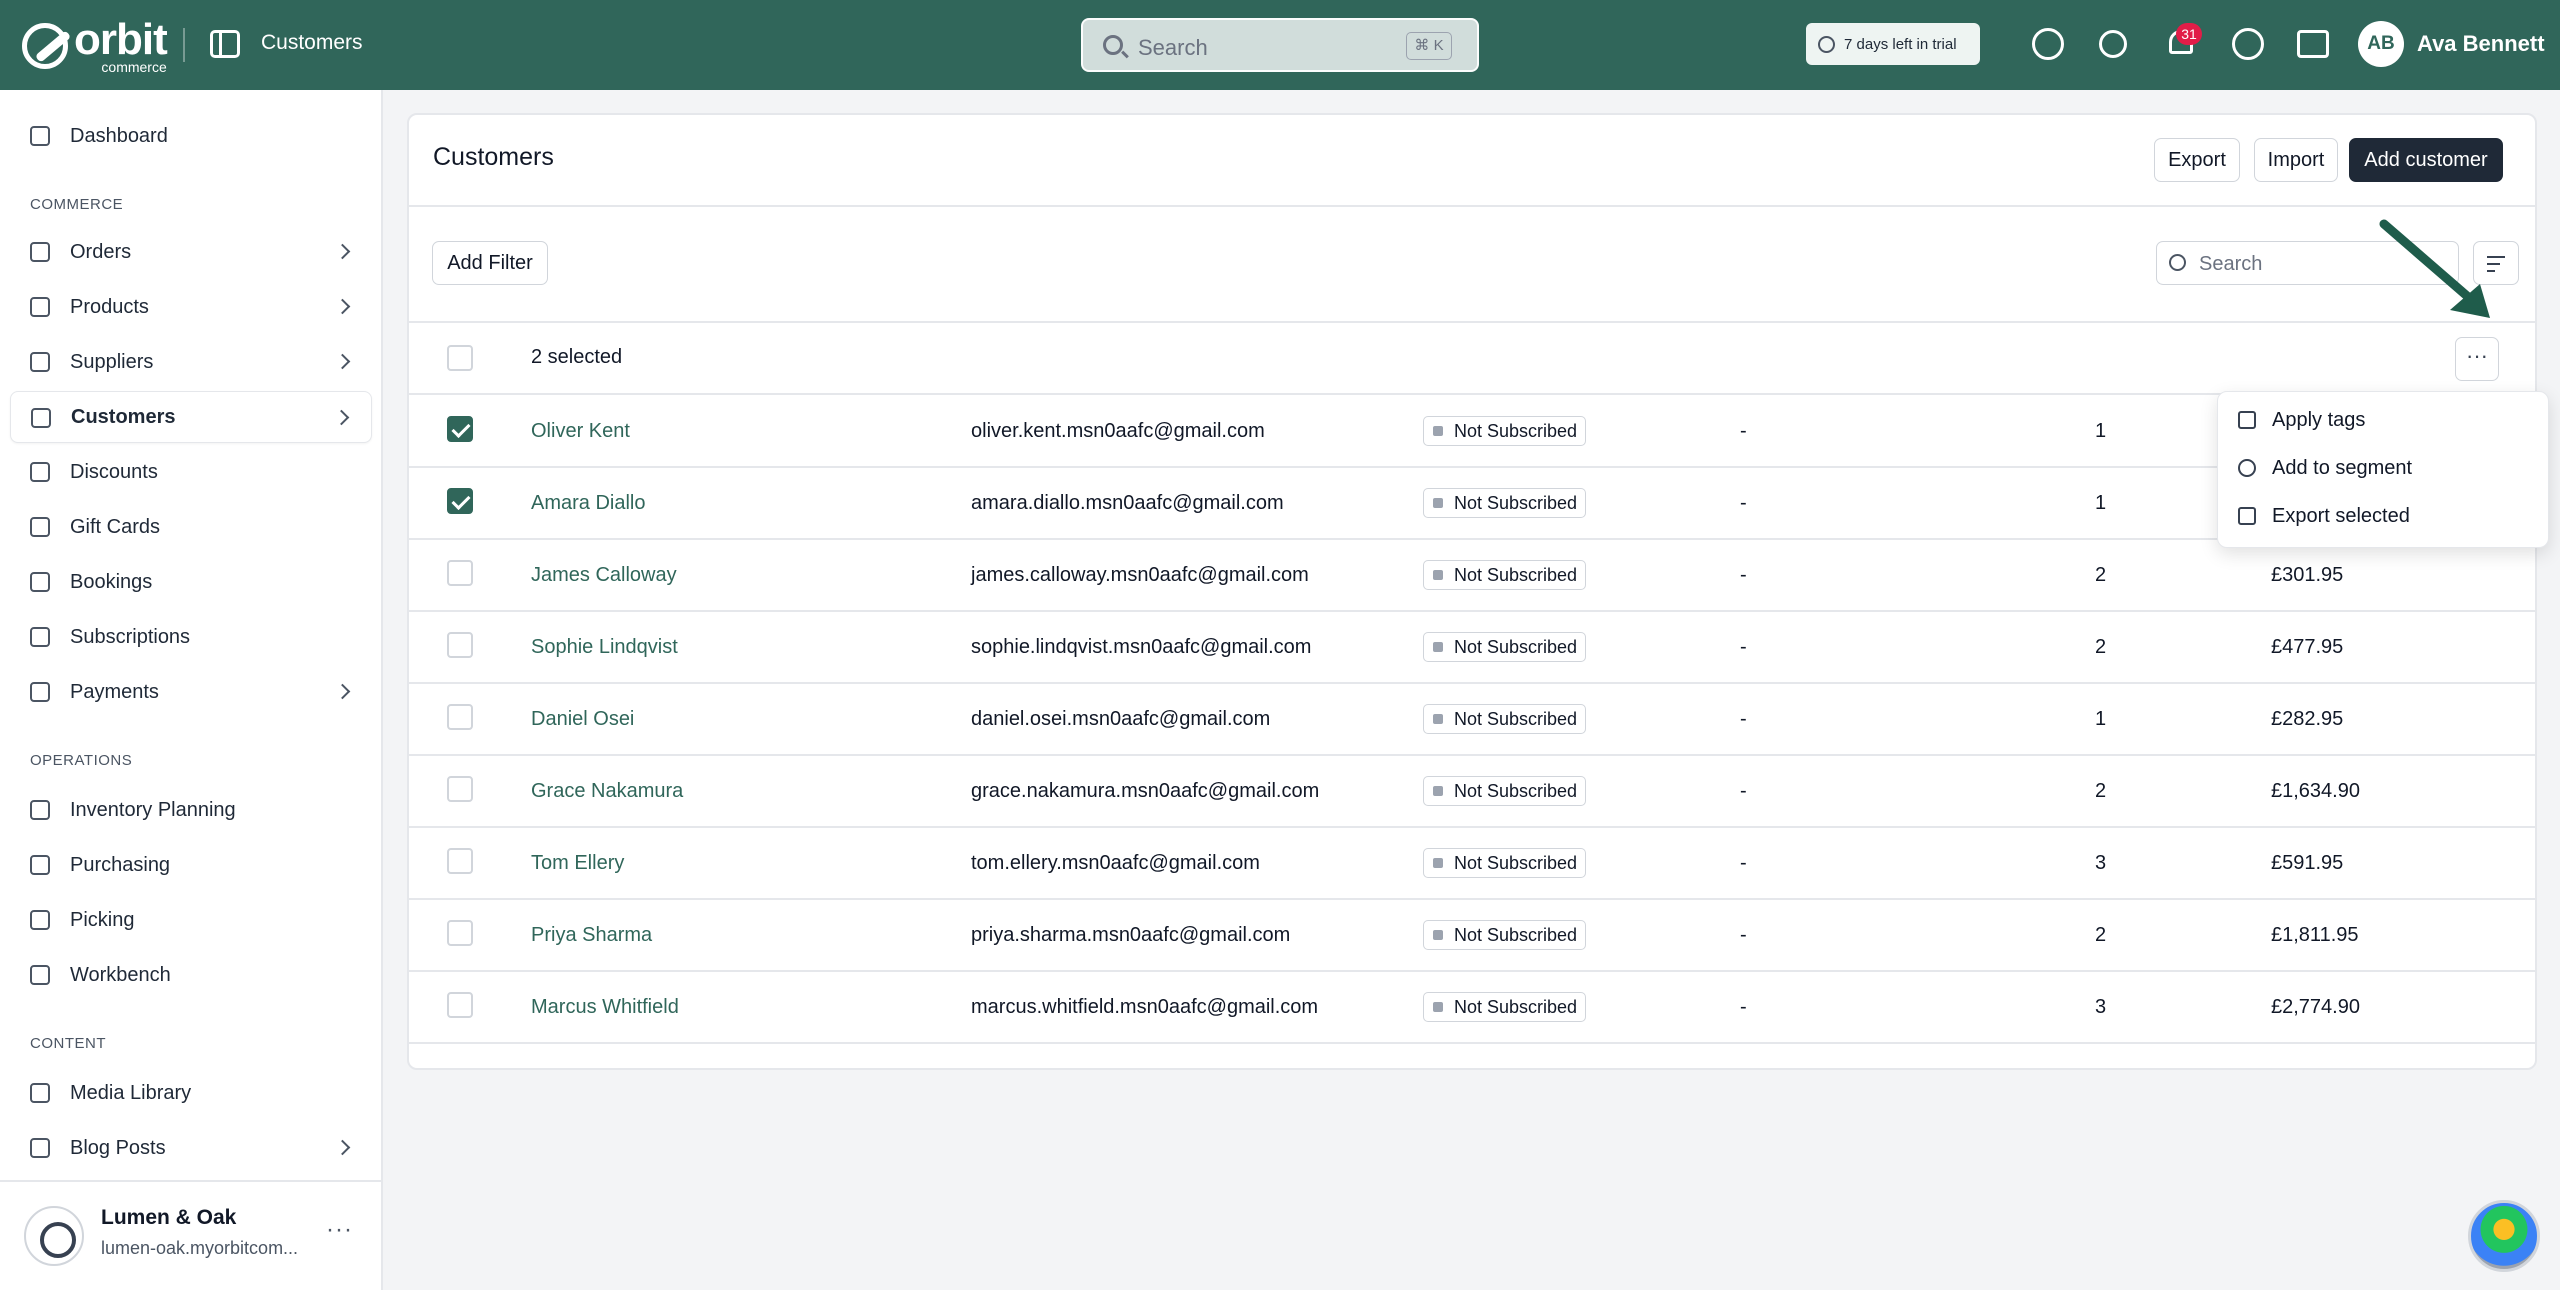 The width and height of the screenshot is (2560, 1290). What do you see at coordinates (1145, 1007) in the screenshot?
I see `customer-email: marcus.whitfield.msn0aafc@gmail.com` at bounding box center [1145, 1007].